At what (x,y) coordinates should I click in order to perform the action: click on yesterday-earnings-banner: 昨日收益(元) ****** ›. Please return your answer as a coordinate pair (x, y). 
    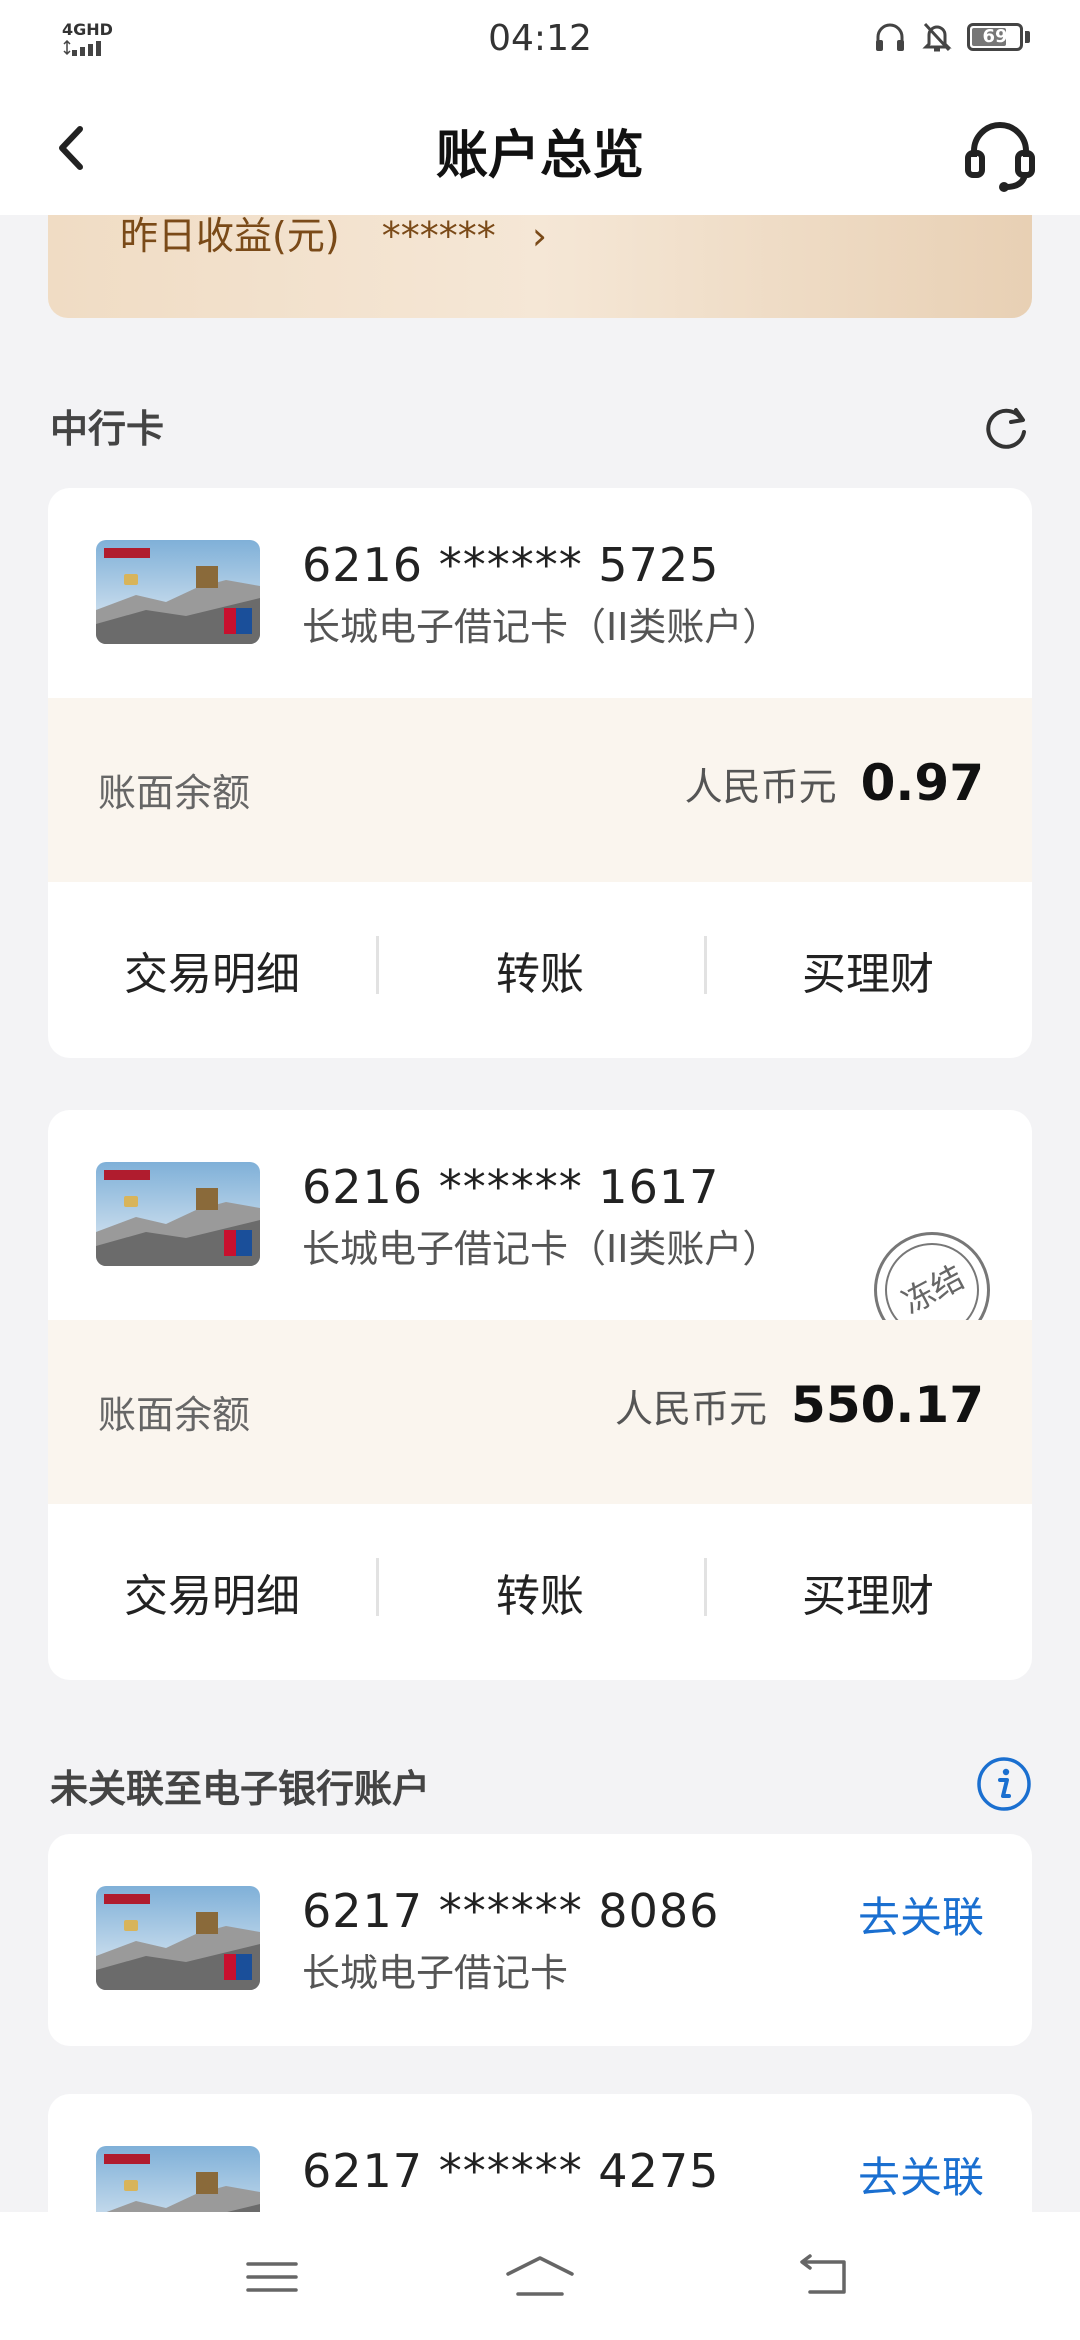
    Looking at the image, I should click on (540, 266).